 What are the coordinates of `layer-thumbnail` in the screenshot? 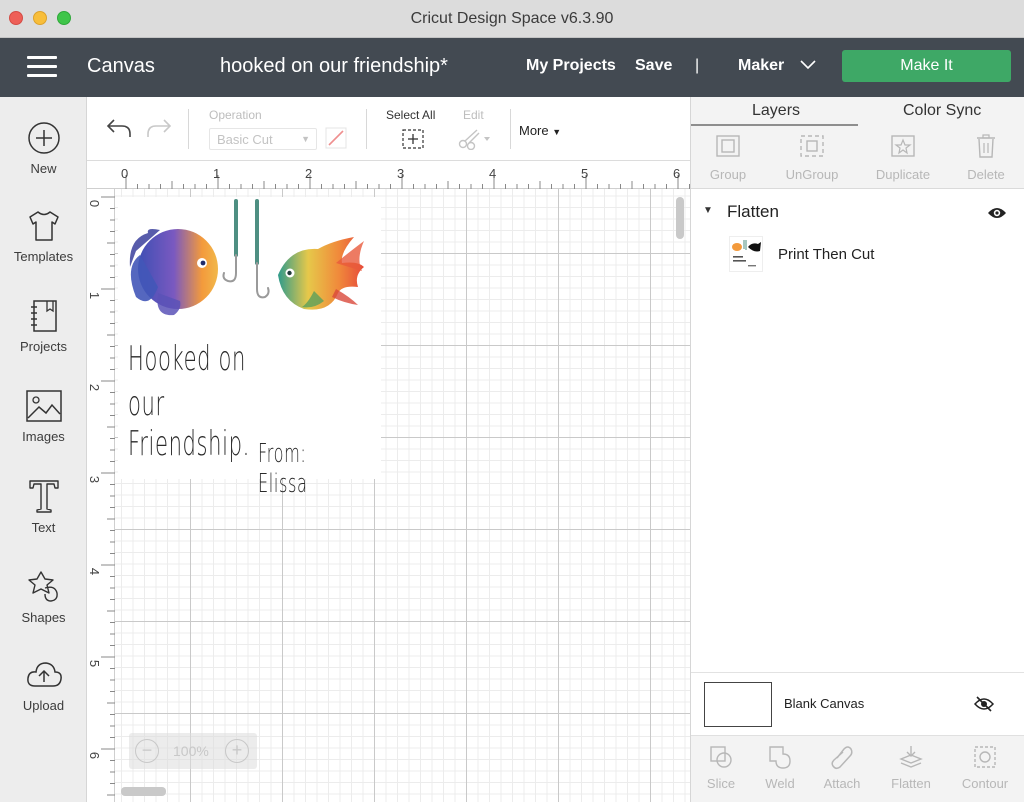 It's located at (746, 254).